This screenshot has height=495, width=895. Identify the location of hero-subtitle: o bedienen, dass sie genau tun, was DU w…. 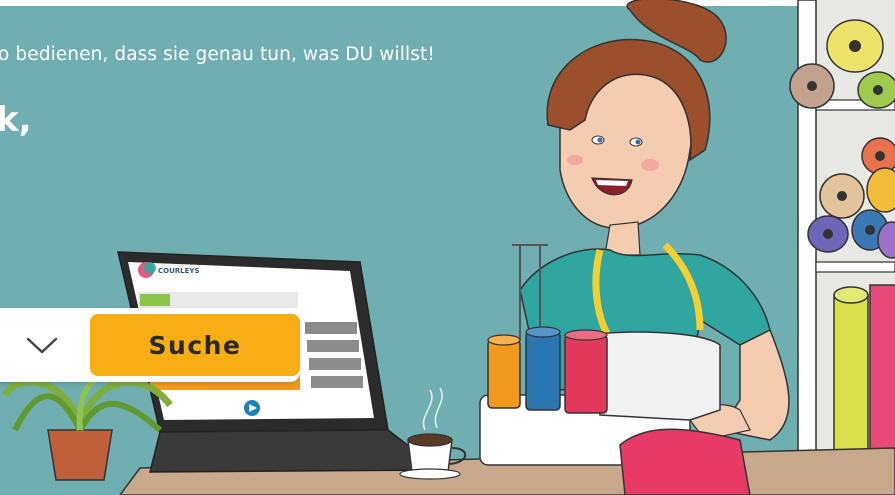
(217, 54).